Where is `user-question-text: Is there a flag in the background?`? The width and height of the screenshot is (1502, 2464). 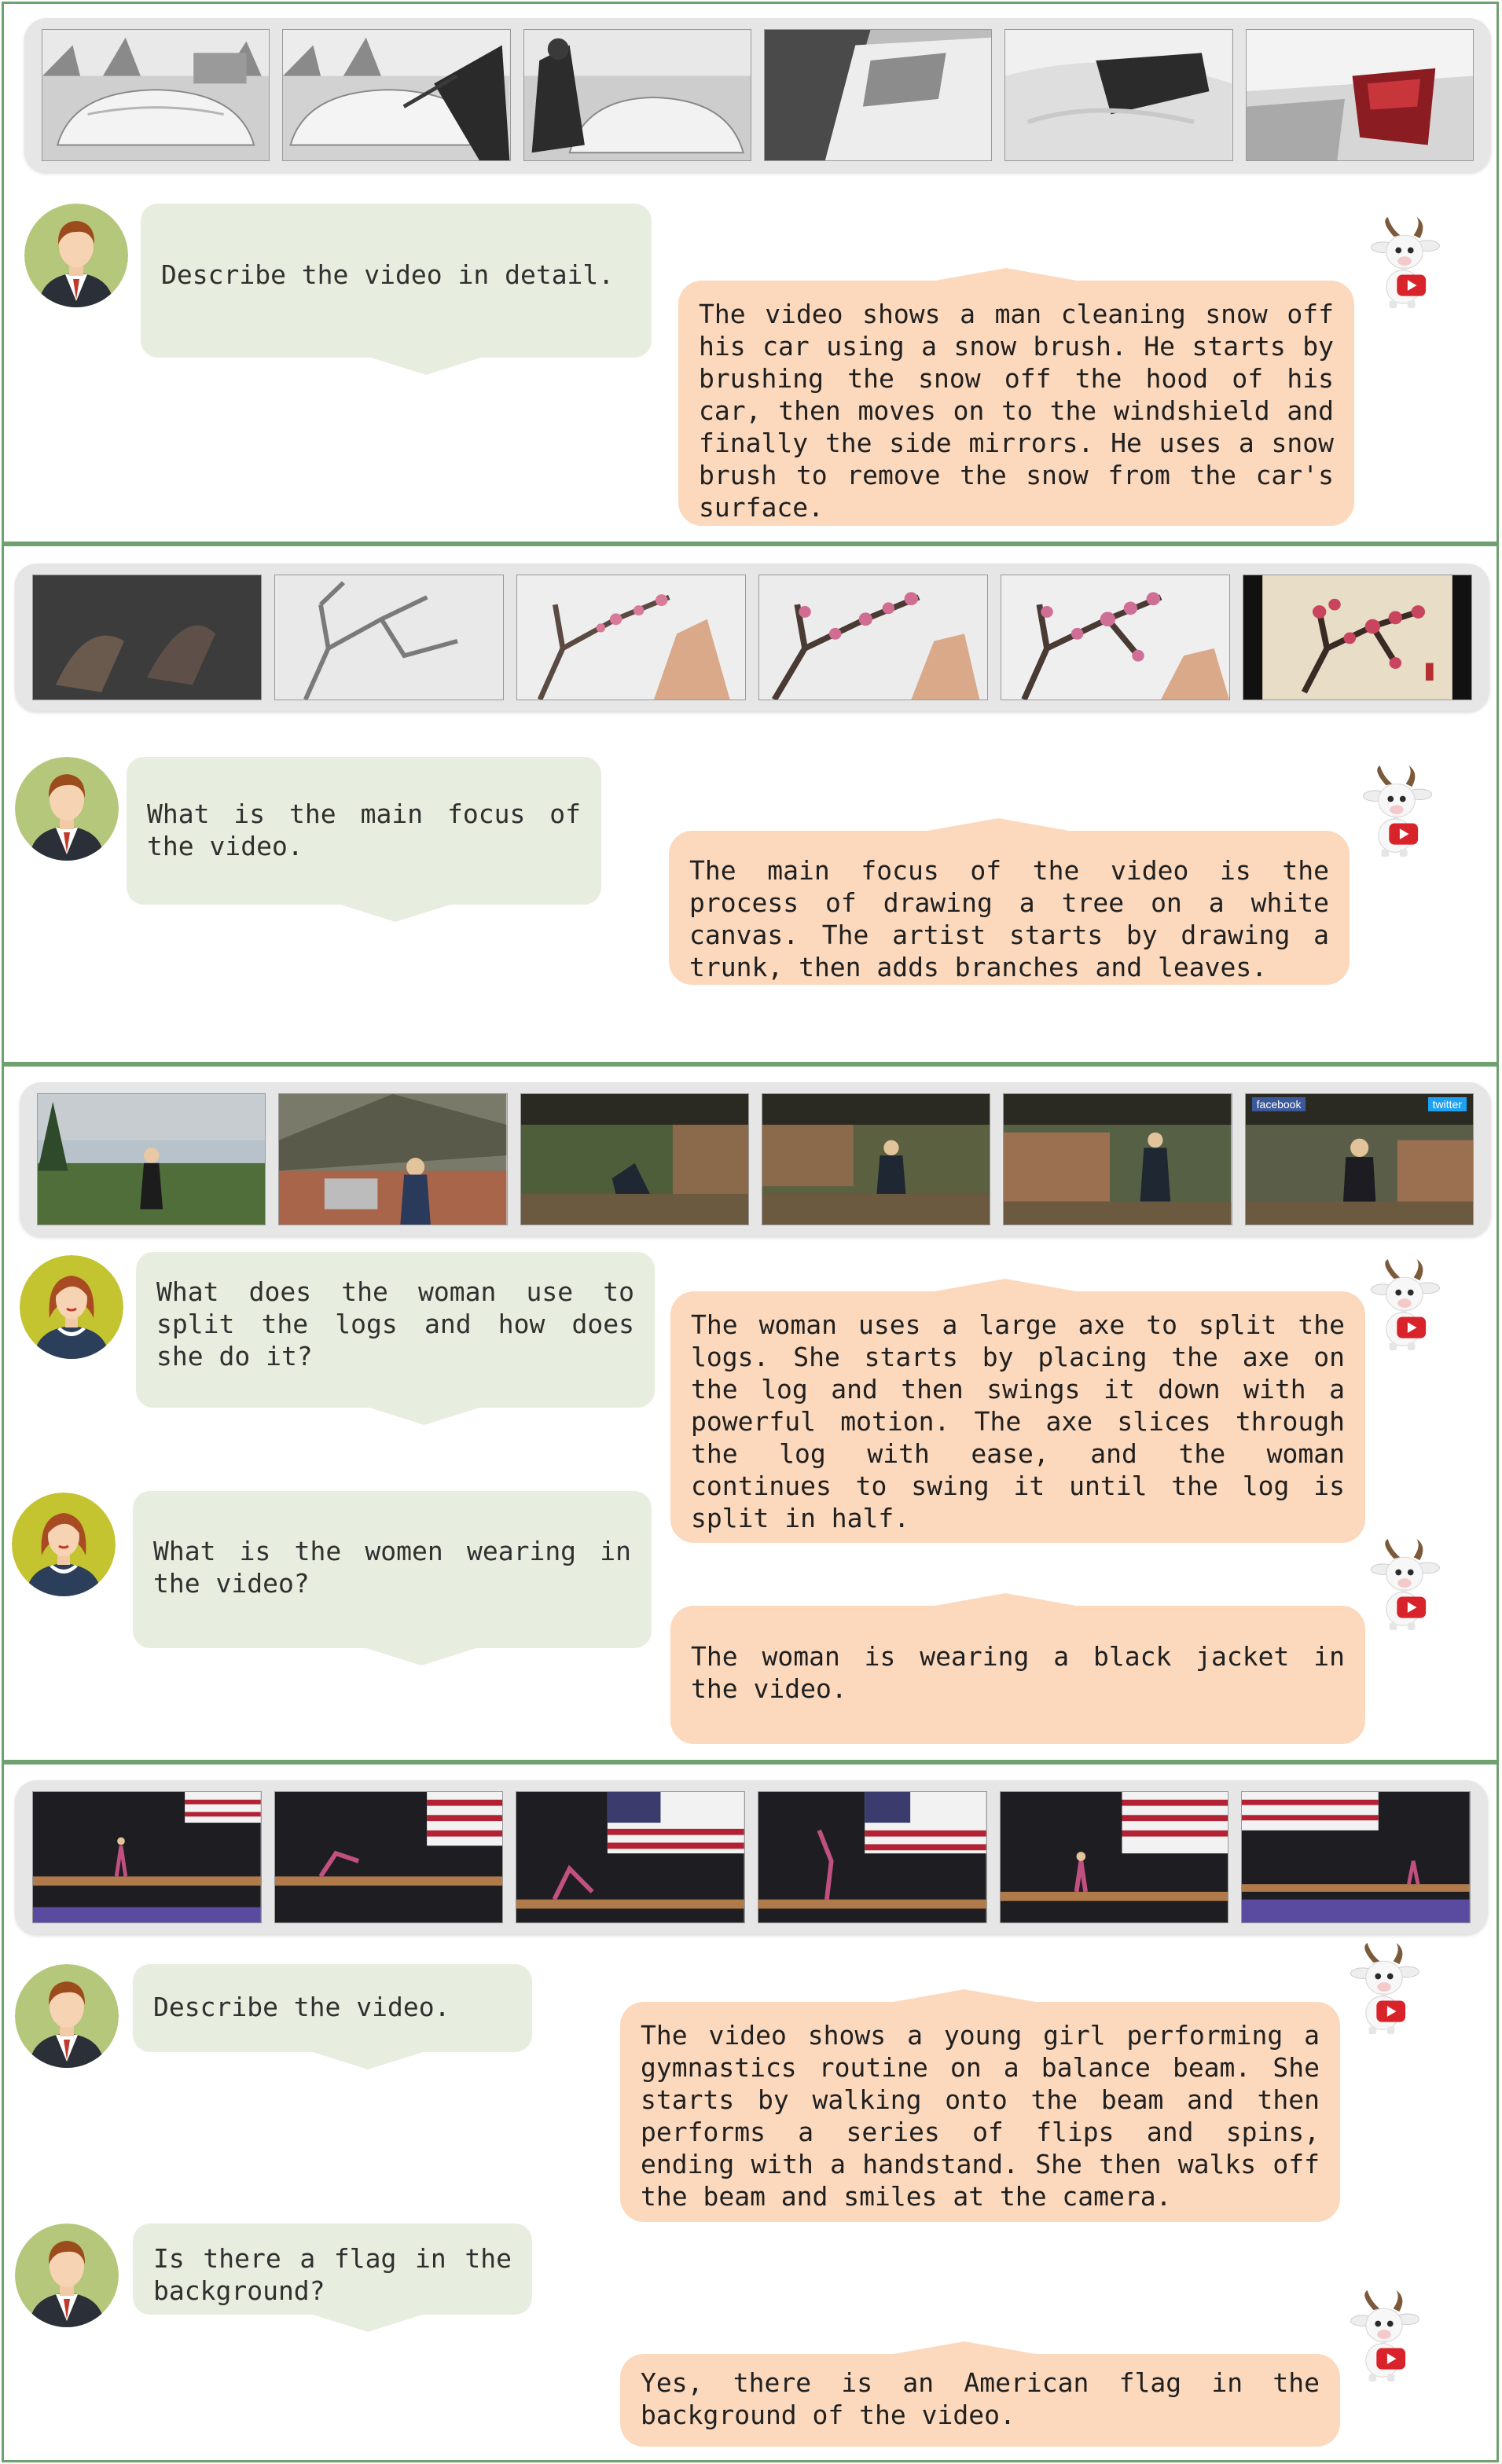 user-question-text: Is there a flag in the background? is located at coordinates (332, 2274).